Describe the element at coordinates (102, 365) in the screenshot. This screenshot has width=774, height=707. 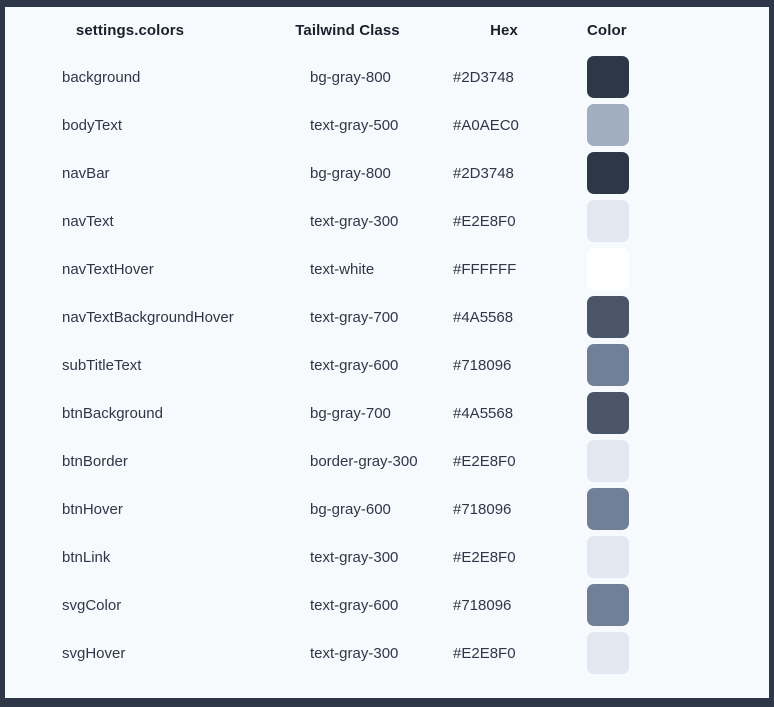
I see `color-token-name: subTitleText` at that location.